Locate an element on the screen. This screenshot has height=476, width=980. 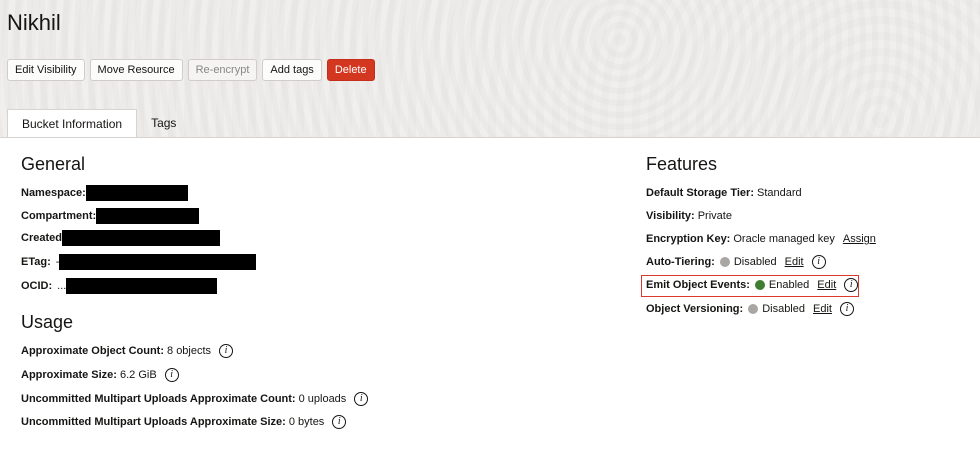
auto-tiering-edit-link: Edit is located at coordinates (794, 262).